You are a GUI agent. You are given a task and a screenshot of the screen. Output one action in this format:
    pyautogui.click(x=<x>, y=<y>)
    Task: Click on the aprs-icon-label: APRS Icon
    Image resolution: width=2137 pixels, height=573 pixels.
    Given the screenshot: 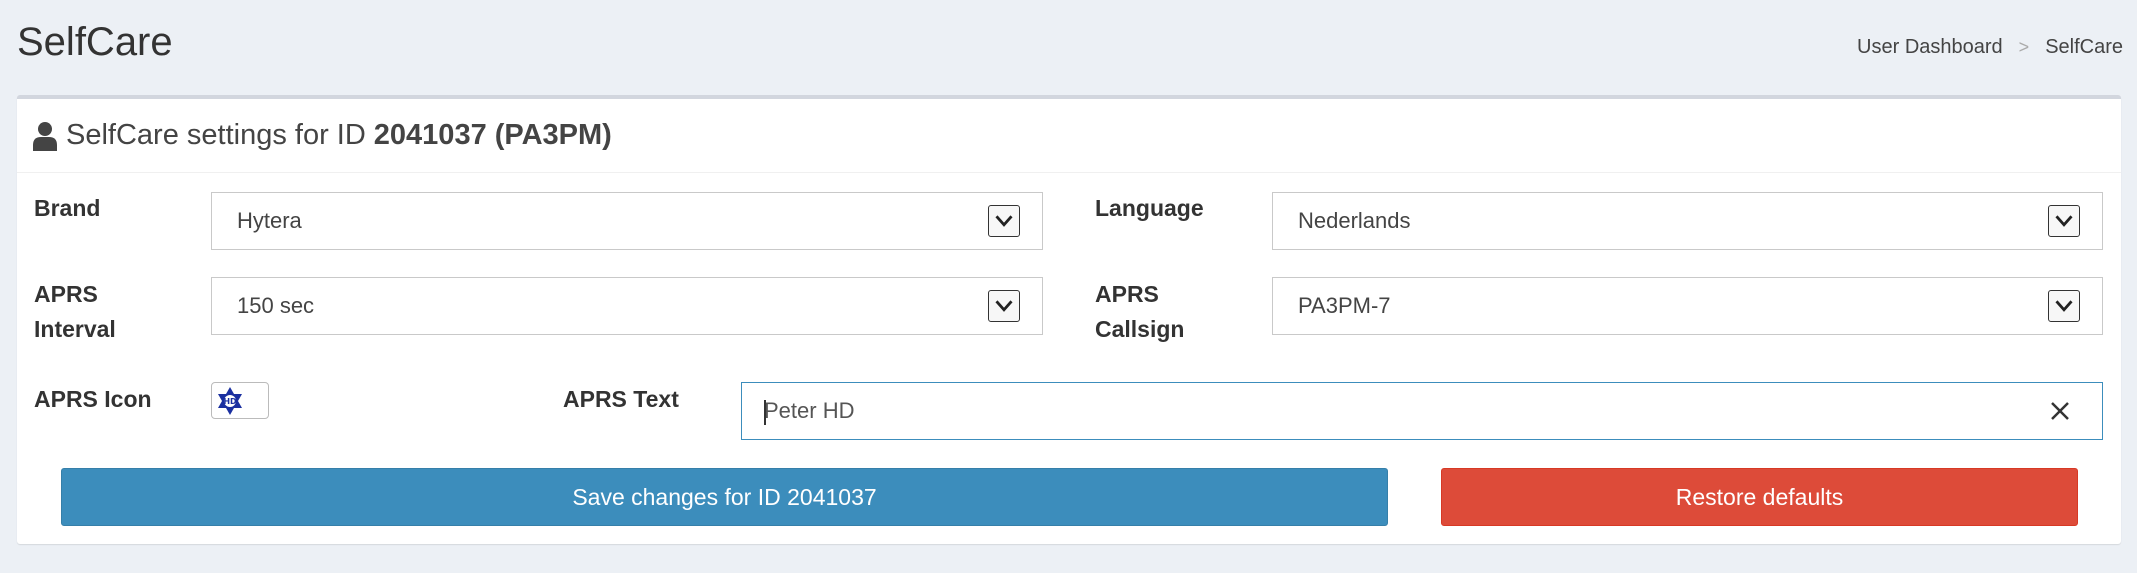 What is the action you would take?
    pyautogui.click(x=93, y=399)
    